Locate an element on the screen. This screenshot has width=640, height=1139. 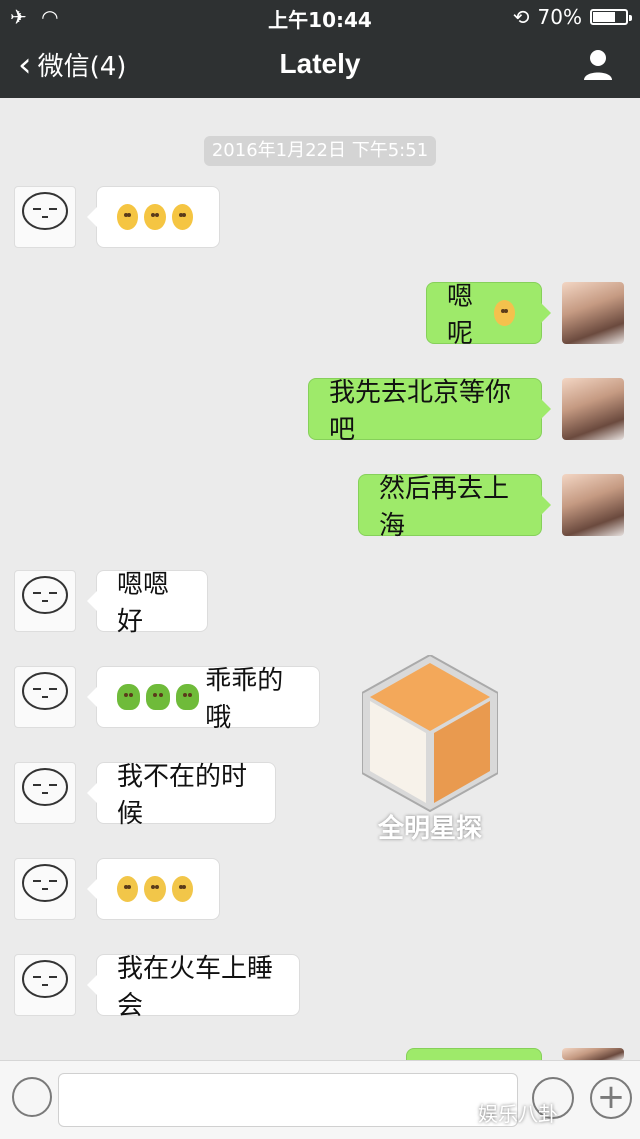
message-text: 然后再去上海 is located at coordinates (444, 507).